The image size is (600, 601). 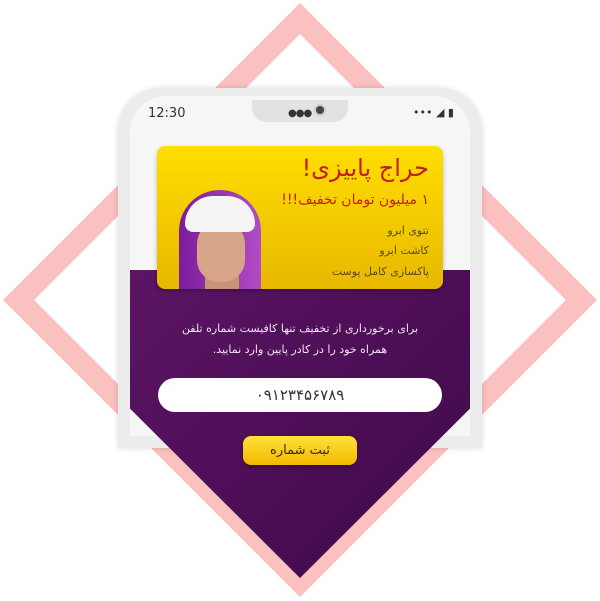 I want to click on promo-subtitle: ۱ میلیون تومان تخفیف!!!, so click(x=355, y=200).